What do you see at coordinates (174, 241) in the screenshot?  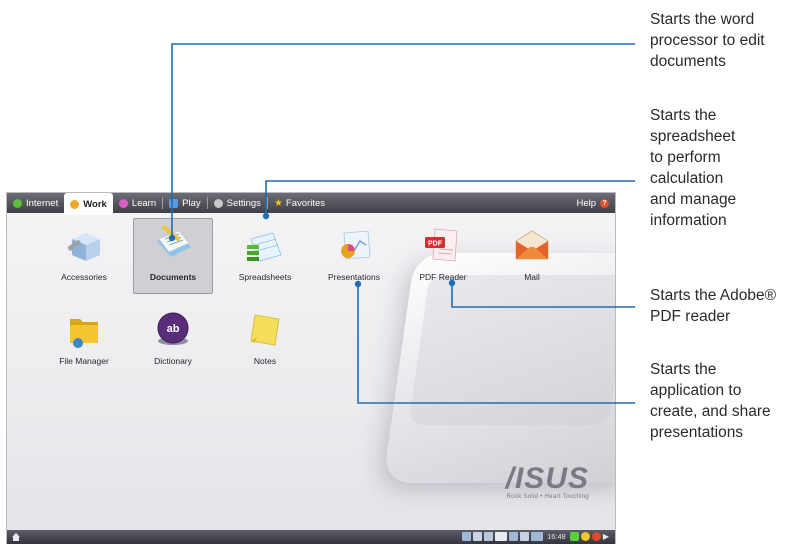 I see `documents-icon` at bounding box center [174, 241].